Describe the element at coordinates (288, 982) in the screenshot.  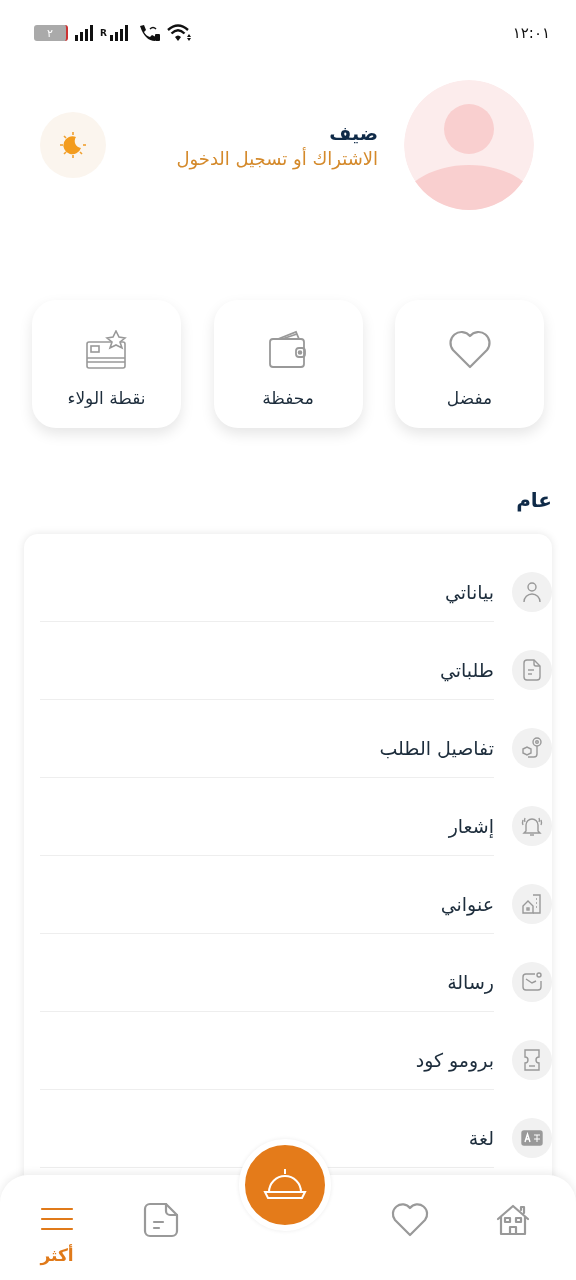
I see `menu-item: رسالة` at that location.